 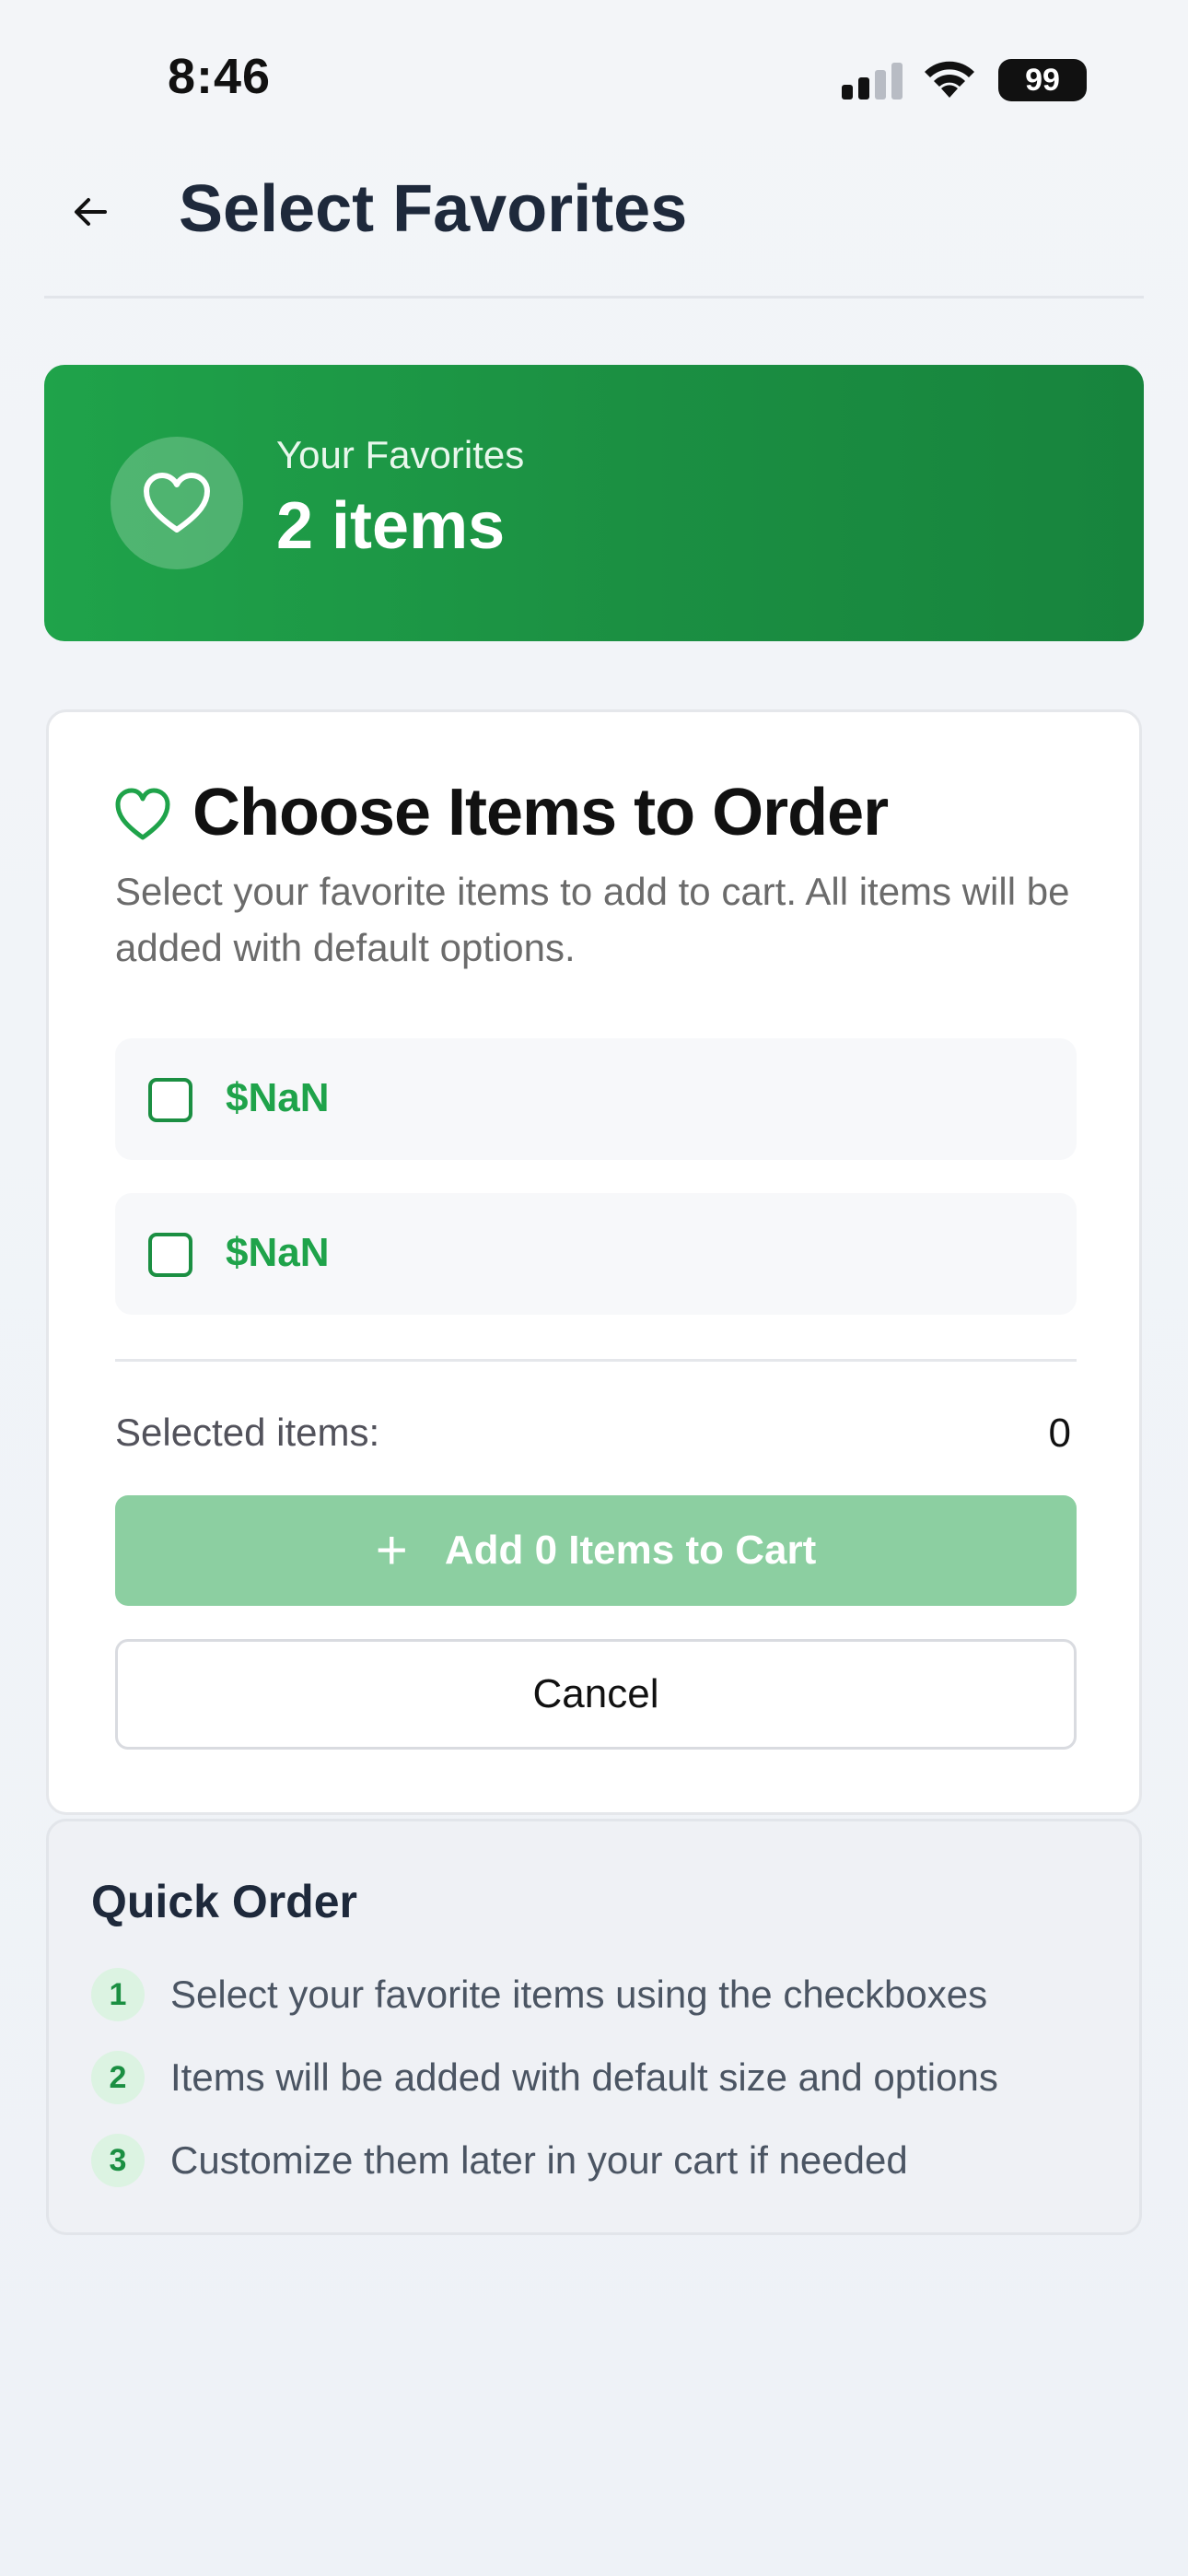 I want to click on step-number: 1, so click(x=118, y=1994).